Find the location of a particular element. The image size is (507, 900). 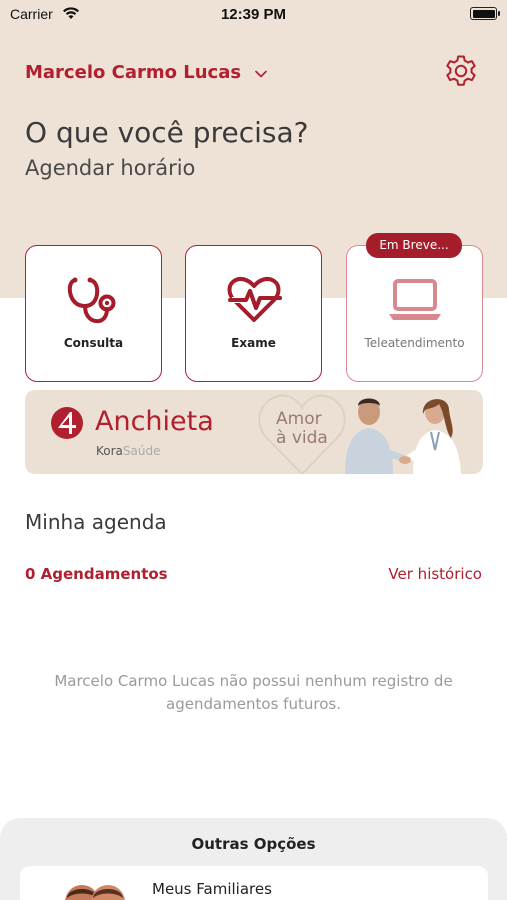

gear-icon is located at coordinates (461, 71).